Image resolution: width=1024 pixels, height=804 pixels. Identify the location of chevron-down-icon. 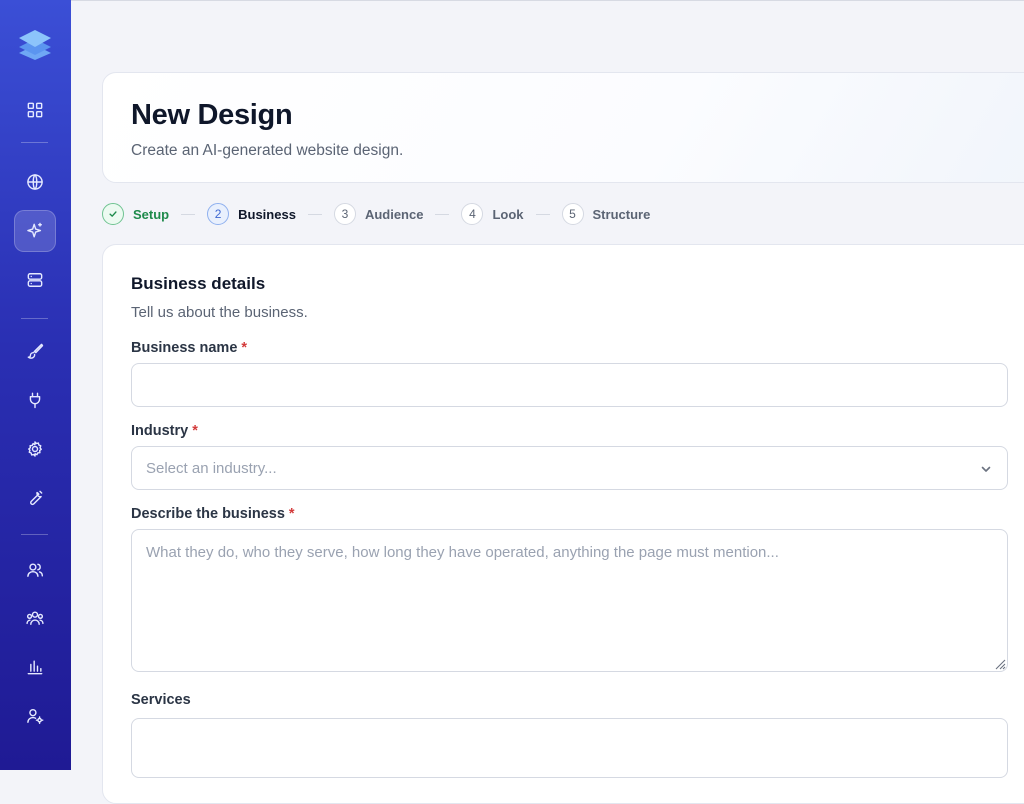
(986, 469).